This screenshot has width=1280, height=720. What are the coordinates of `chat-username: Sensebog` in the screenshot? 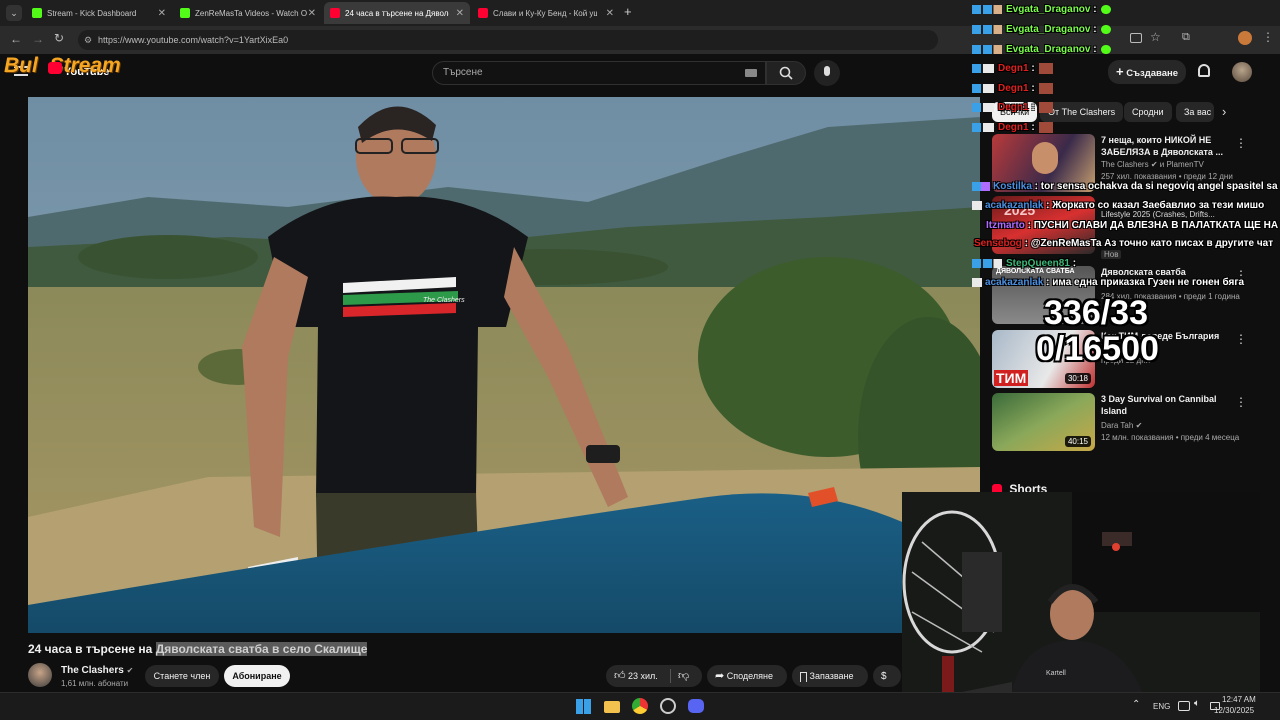 It's located at (998, 243).